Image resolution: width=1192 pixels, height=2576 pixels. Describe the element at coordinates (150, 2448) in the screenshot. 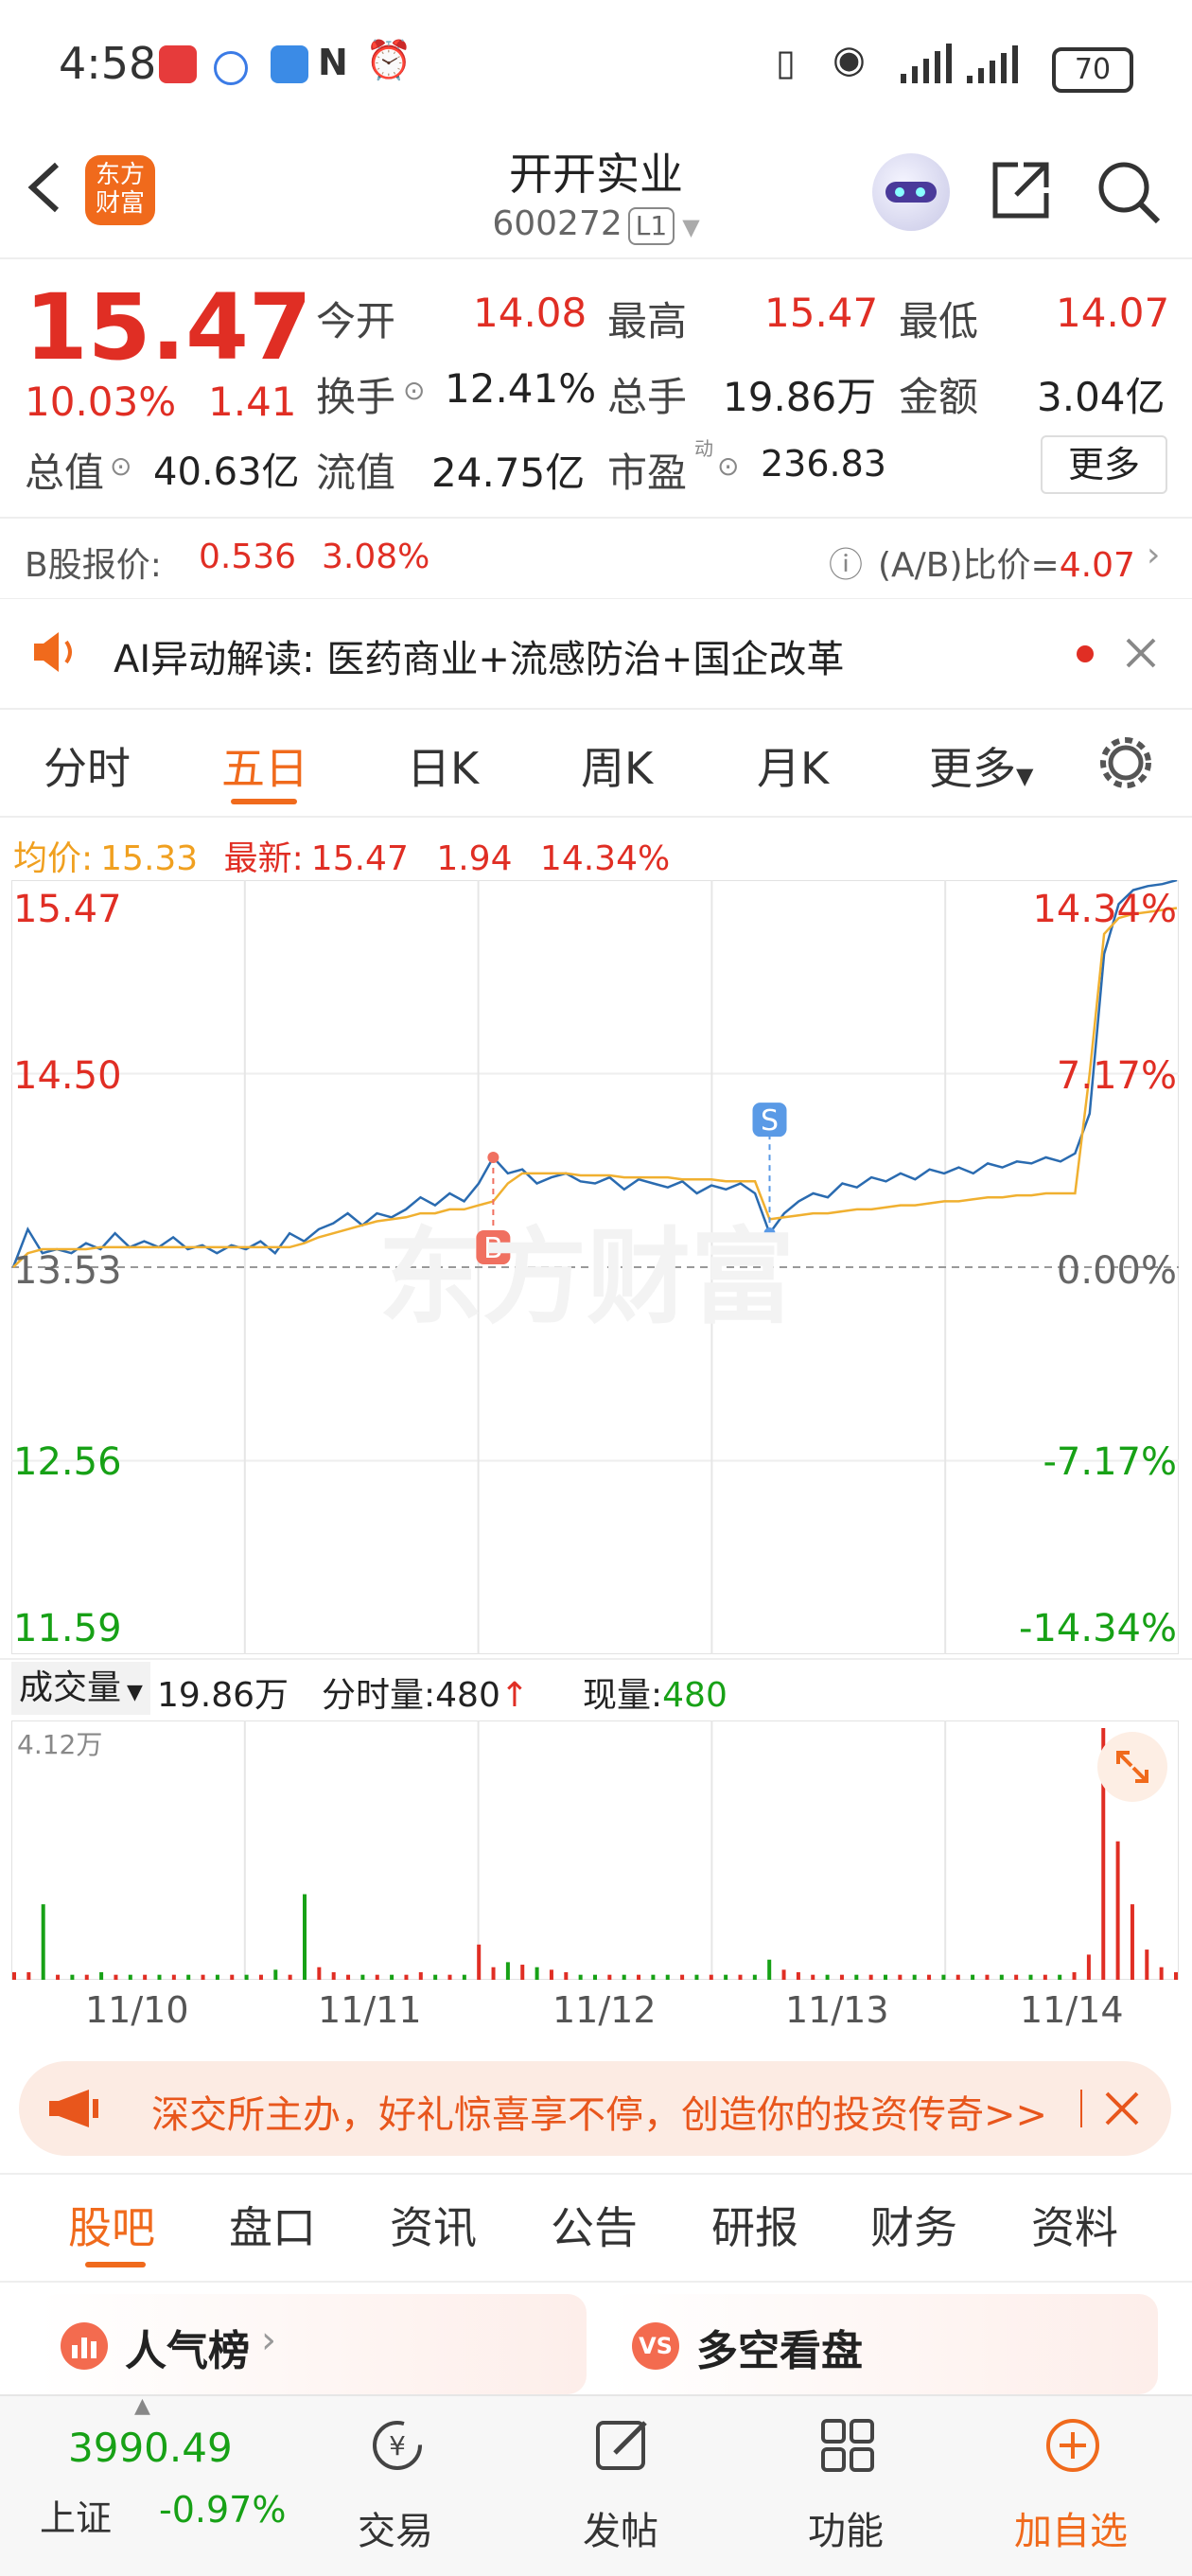

I see `index-value: 3990.49` at that location.